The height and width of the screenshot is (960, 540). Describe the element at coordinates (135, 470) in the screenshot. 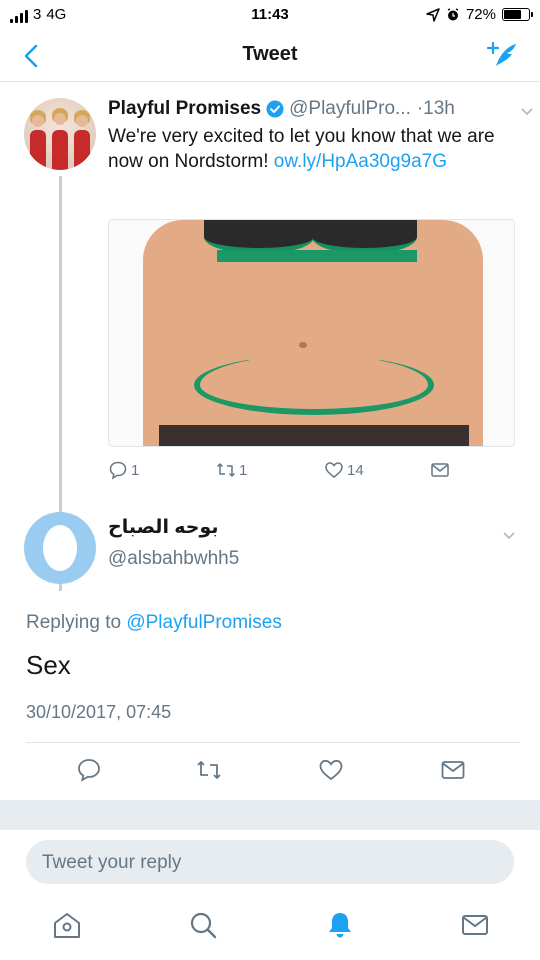

I see `reply-count: 1` at that location.